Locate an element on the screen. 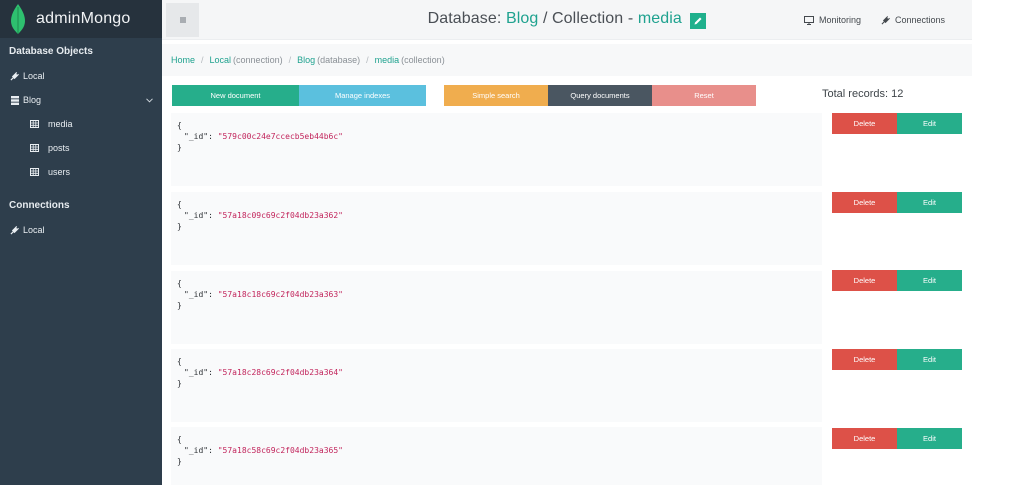 The height and width of the screenshot is (485, 1021). json-id-value: "57a18c28c69c2f04db23a364" is located at coordinates (280, 372).